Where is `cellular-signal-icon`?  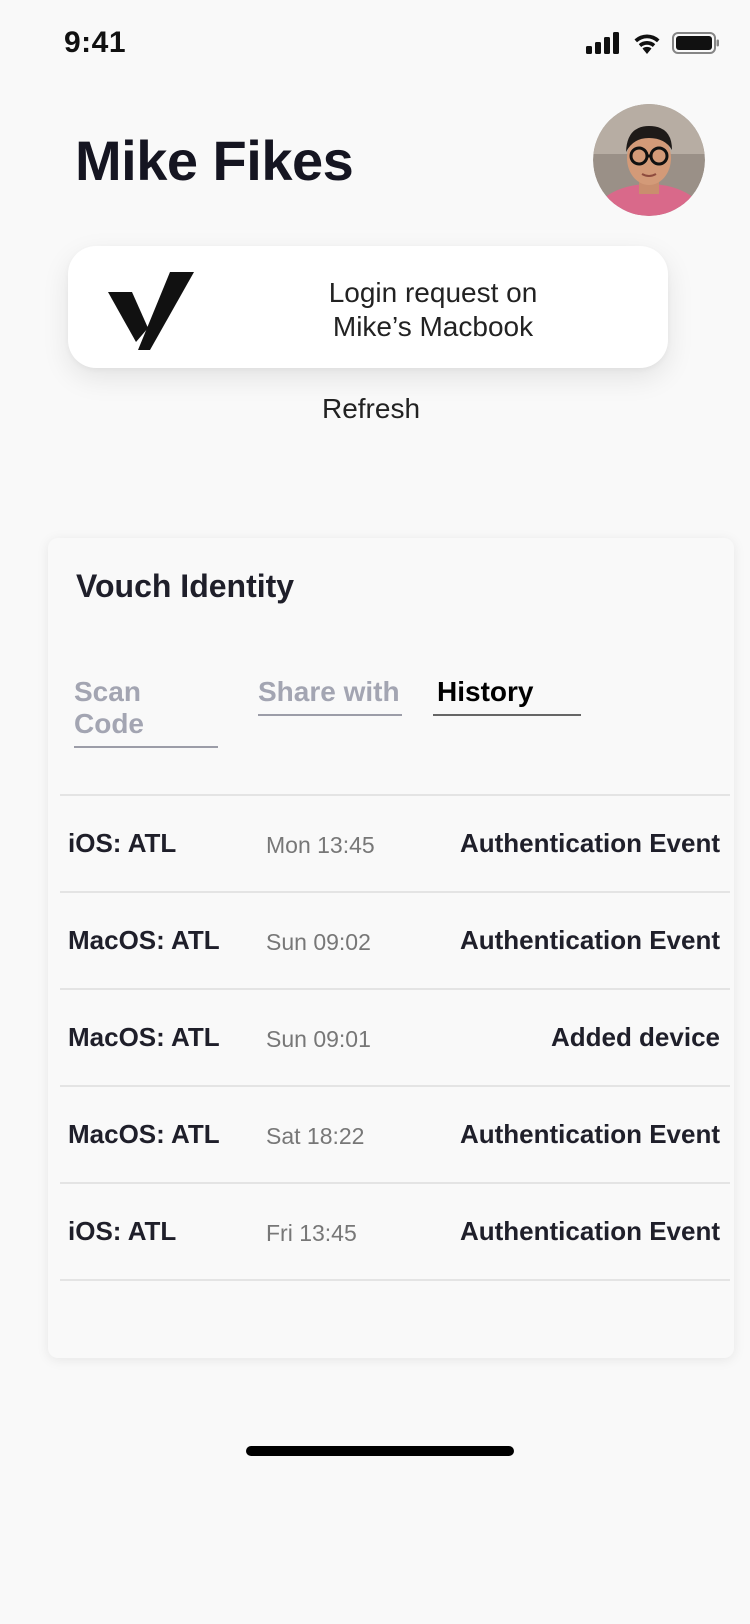
cellular-signal-icon is located at coordinates (604, 45).